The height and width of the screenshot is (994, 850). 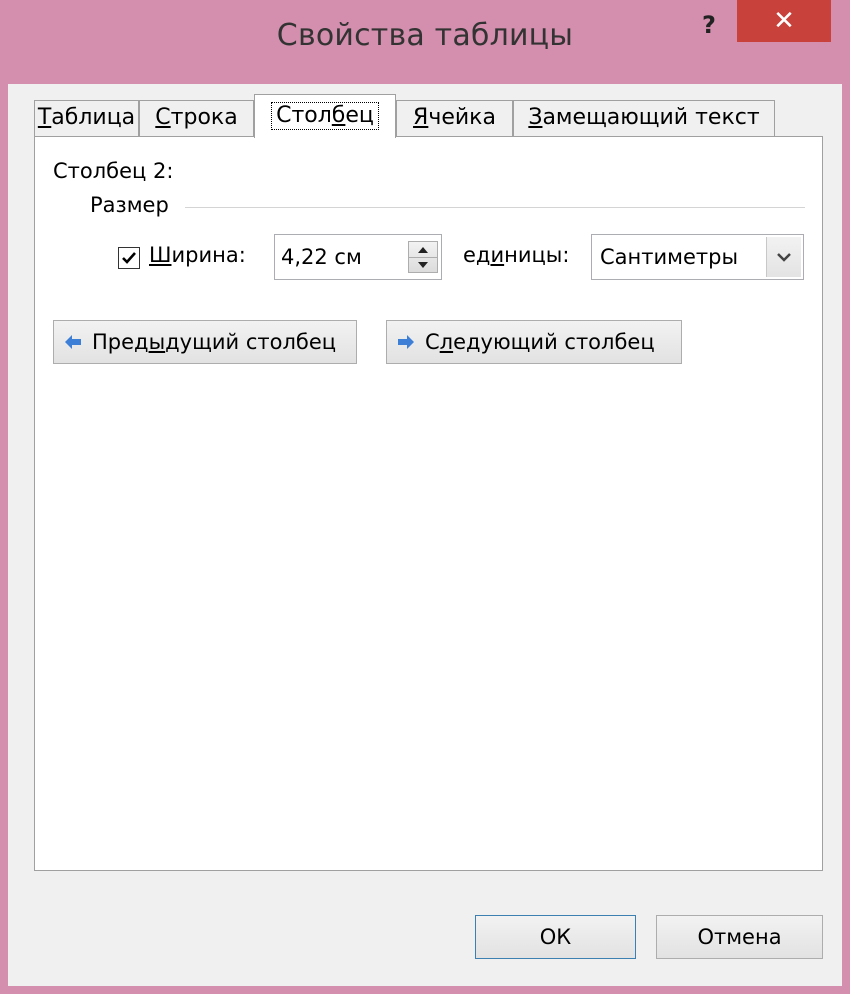 What do you see at coordinates (477, 255) in the screenshot?
I see `units-label-pre: ед` at bounding box center [477, 255].